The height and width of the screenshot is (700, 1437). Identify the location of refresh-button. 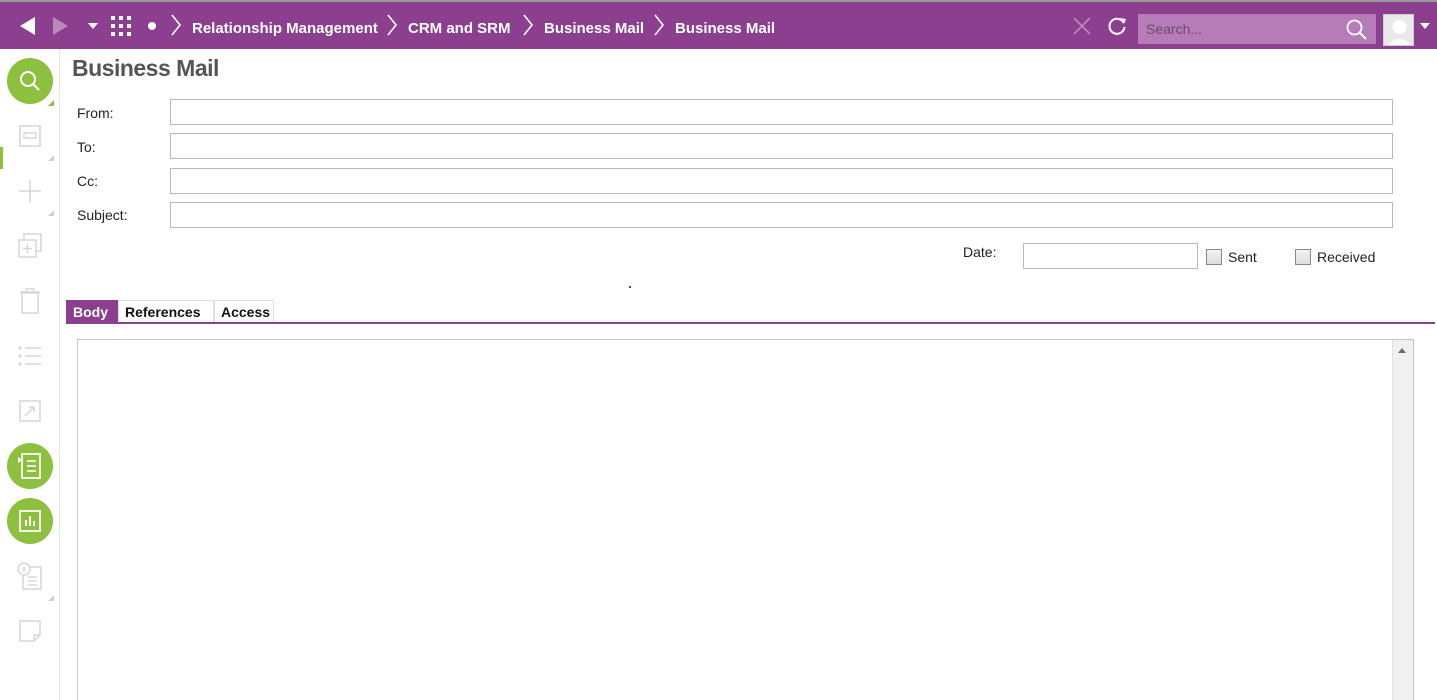
(1117, 25).